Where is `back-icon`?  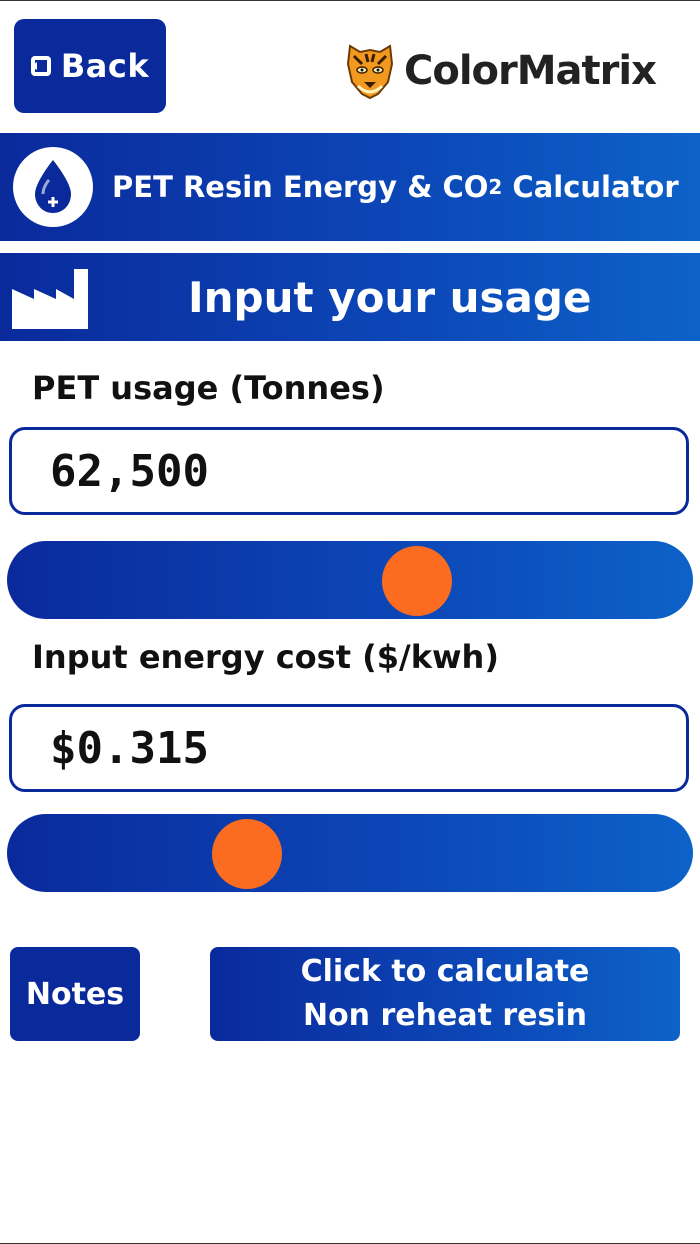
back-icon is located at coordinates (40, 66).